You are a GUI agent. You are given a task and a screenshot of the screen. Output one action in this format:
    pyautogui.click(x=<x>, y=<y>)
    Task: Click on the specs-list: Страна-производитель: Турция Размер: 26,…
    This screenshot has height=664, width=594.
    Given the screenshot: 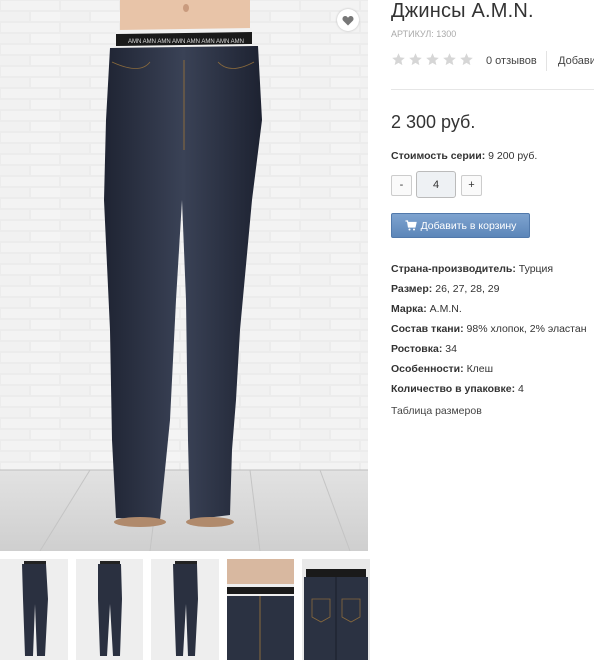 What is the action you would take?
    pyautogui.click(x=489, y=329)
    